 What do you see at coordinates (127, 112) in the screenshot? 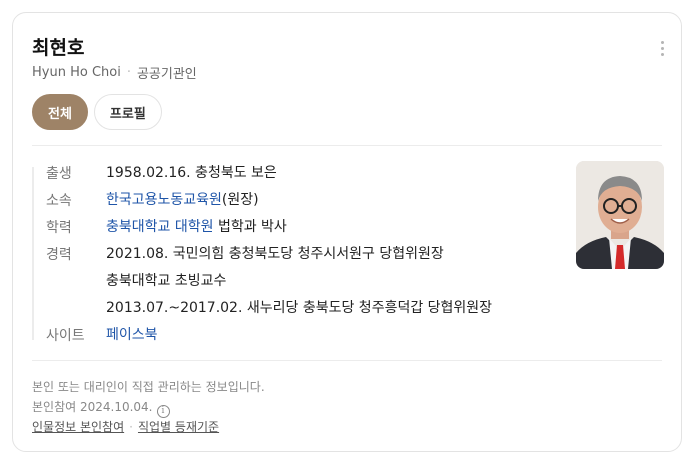
I see `tab-profile: 프로필` at bounding box center [127, 112].